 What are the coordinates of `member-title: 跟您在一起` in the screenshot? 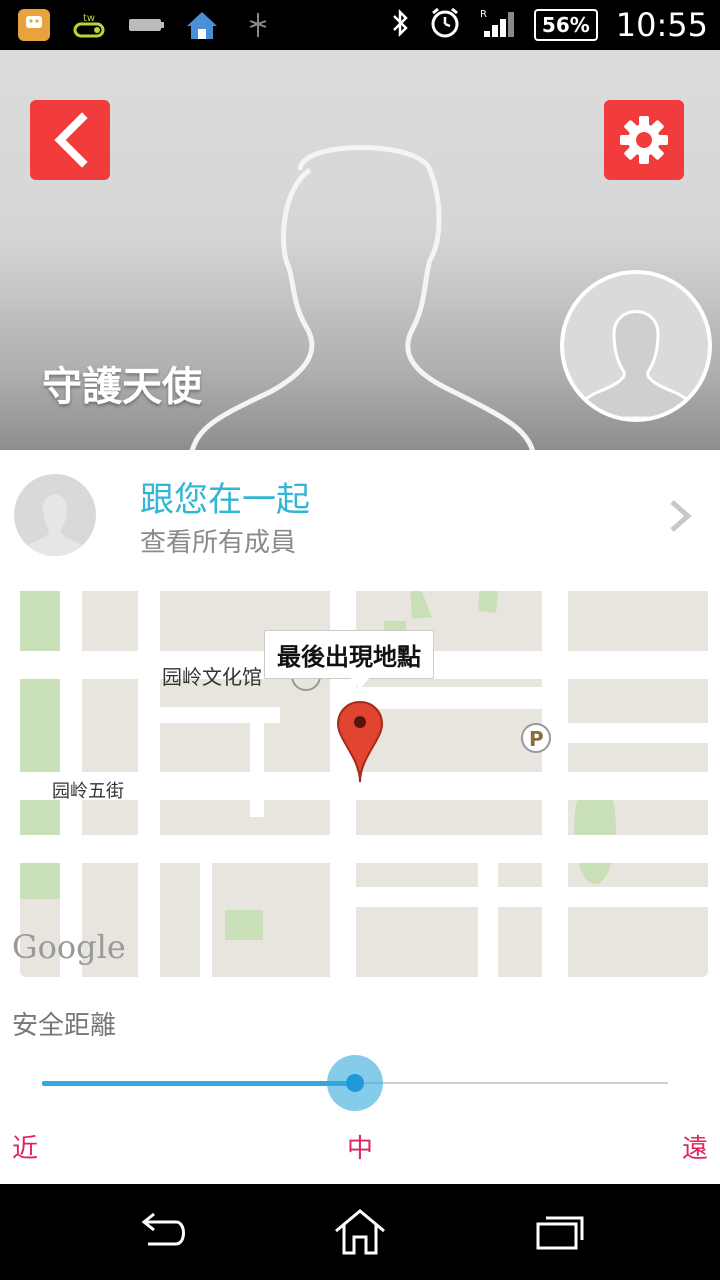 It's located at (225, 500).